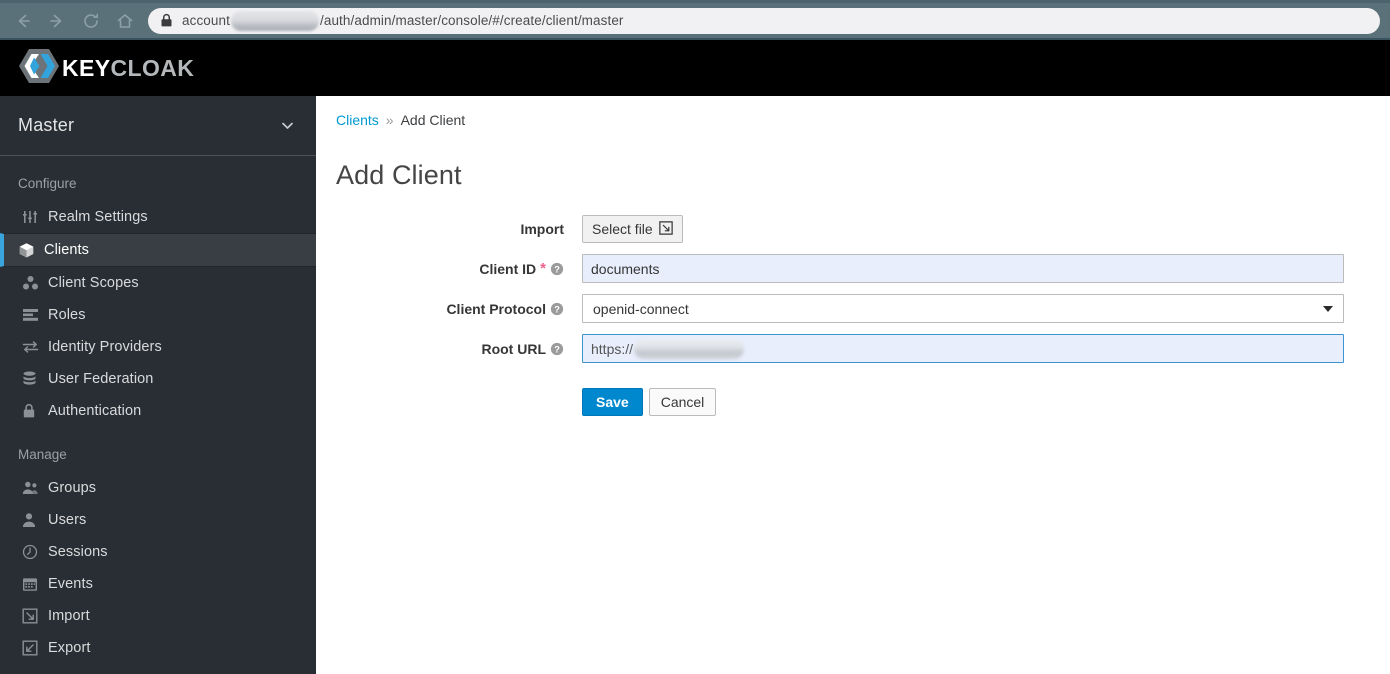 The height and width of the screenshot is (674, 1390). I want to click on client-id-input, so click(963, 268).